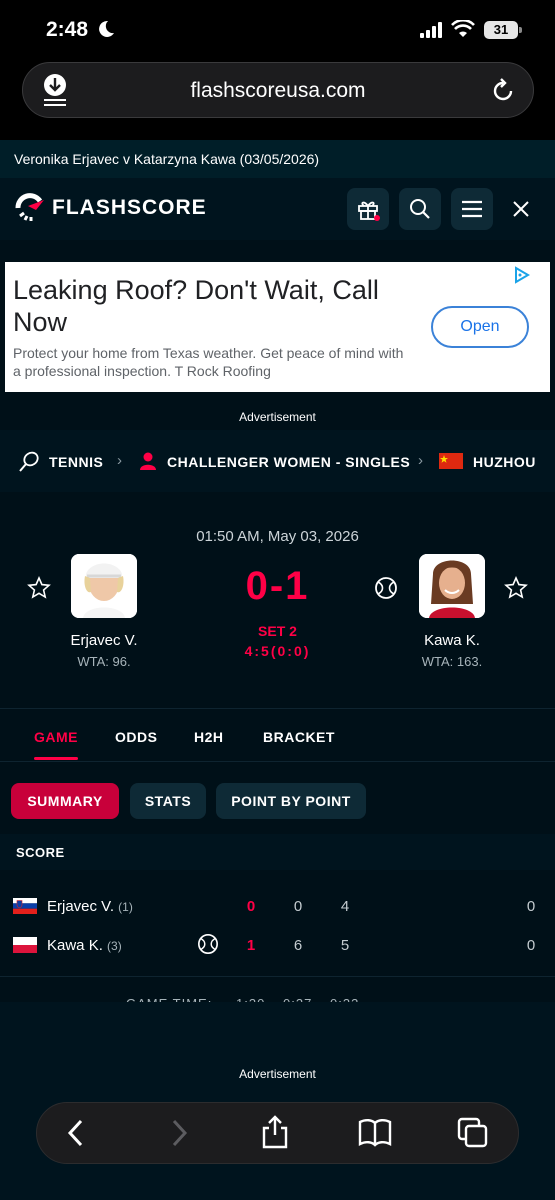 The width and height of the screenshot is (555, 1200). Describe the element at coordinates (451, 461) in the screenshot. I see `china-flag-icon` at that location.